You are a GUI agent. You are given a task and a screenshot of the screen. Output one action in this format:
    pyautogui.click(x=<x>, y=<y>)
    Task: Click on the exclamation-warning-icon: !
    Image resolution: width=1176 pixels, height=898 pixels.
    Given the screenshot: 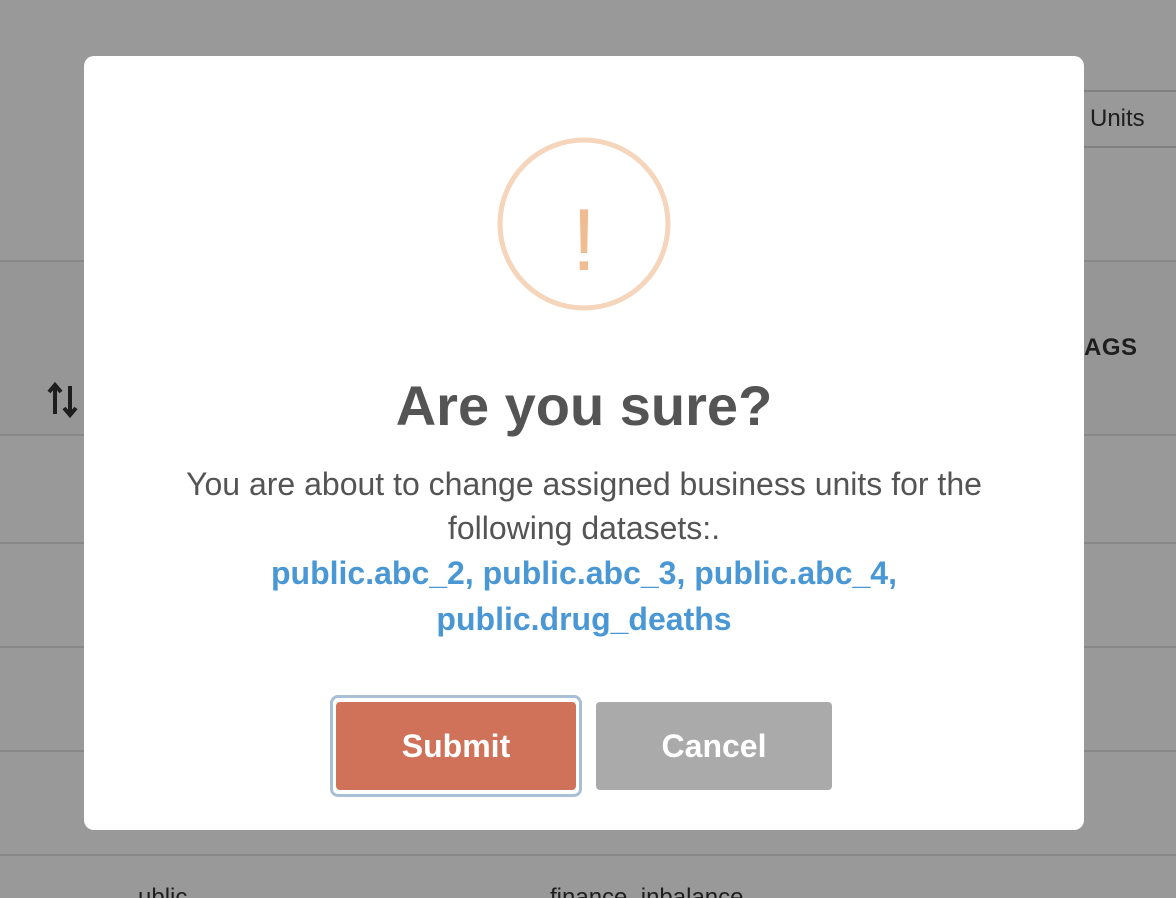 What is the action you would take?
    pyautogui.click(x=584, y=224)
    